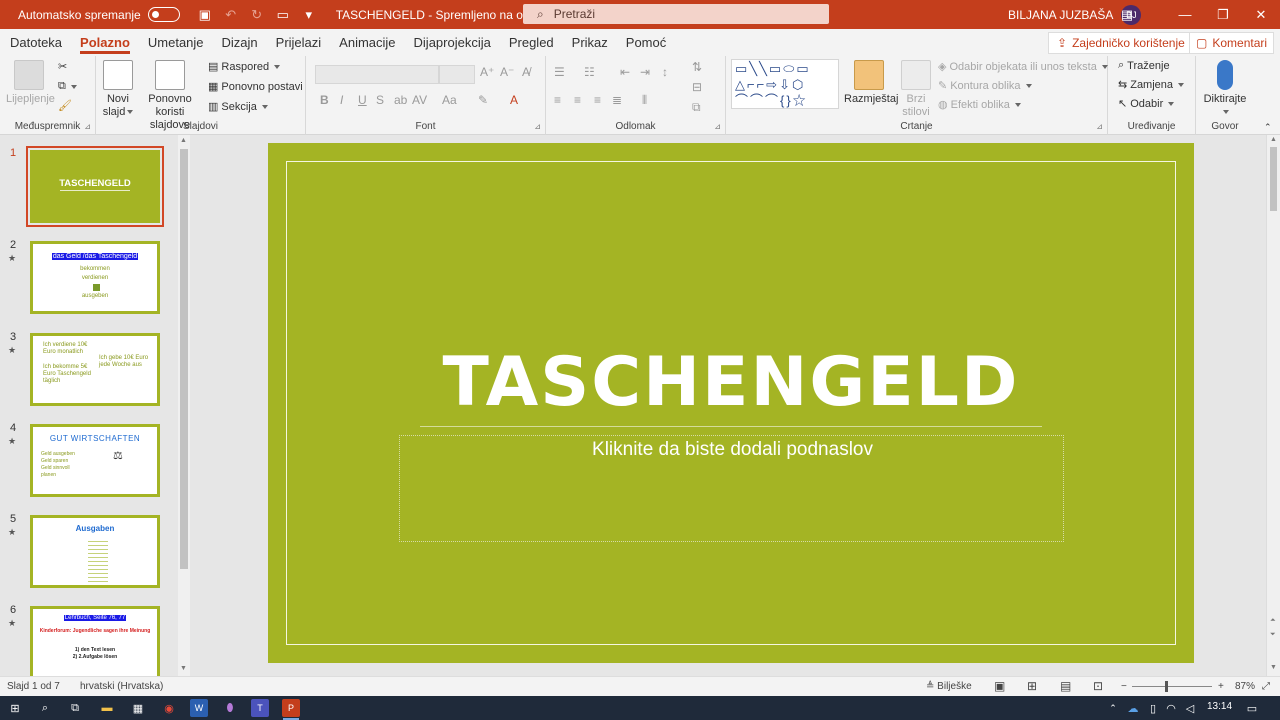  What do you see at coordinates (597, 100) in the screenshot?
I see `align-right-icon: ≡` at bounding box center [597, 100].